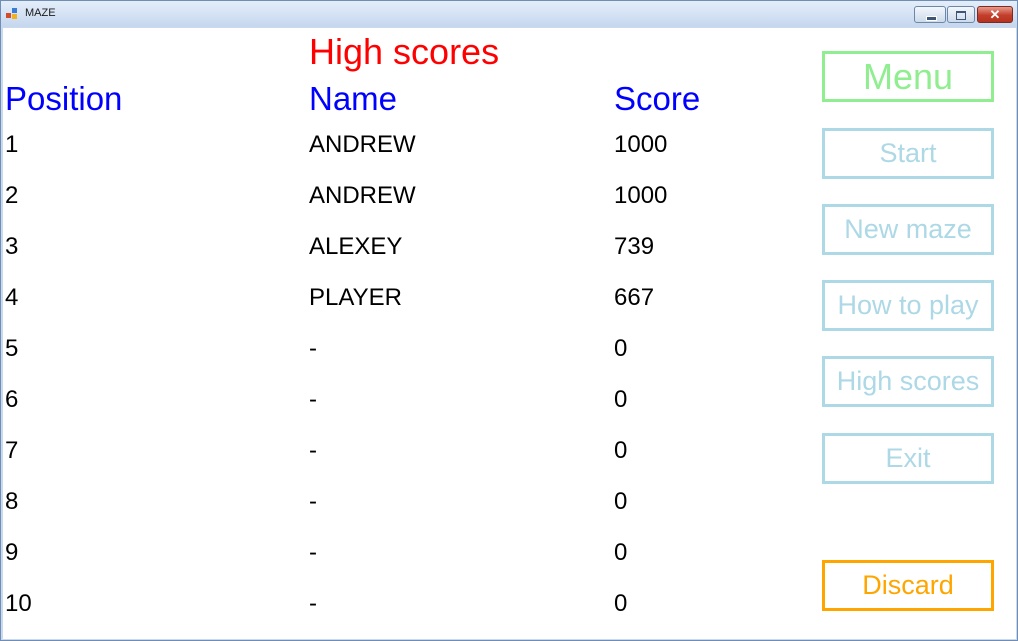 This screenshot has width=1018, height=641. Describe the element at coordinates (12, 399) in the screenshot. I see `cell-position: 6` at that location.